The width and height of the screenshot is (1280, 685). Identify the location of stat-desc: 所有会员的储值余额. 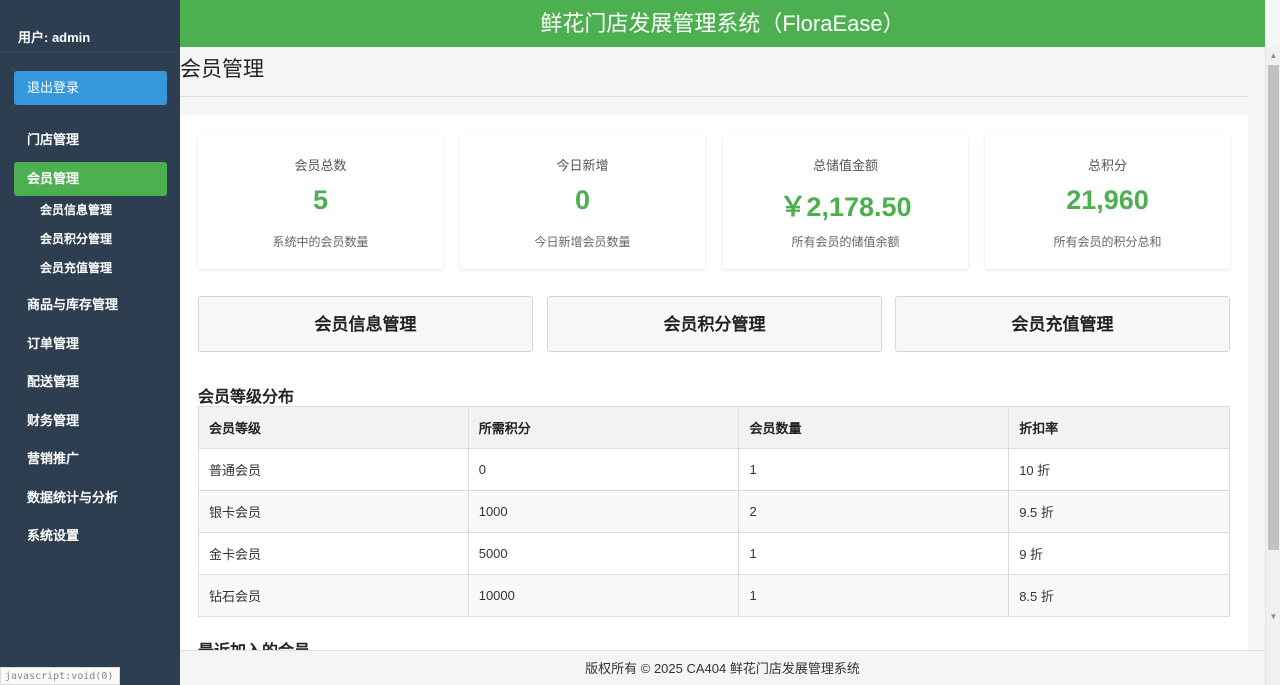
(845, 242).